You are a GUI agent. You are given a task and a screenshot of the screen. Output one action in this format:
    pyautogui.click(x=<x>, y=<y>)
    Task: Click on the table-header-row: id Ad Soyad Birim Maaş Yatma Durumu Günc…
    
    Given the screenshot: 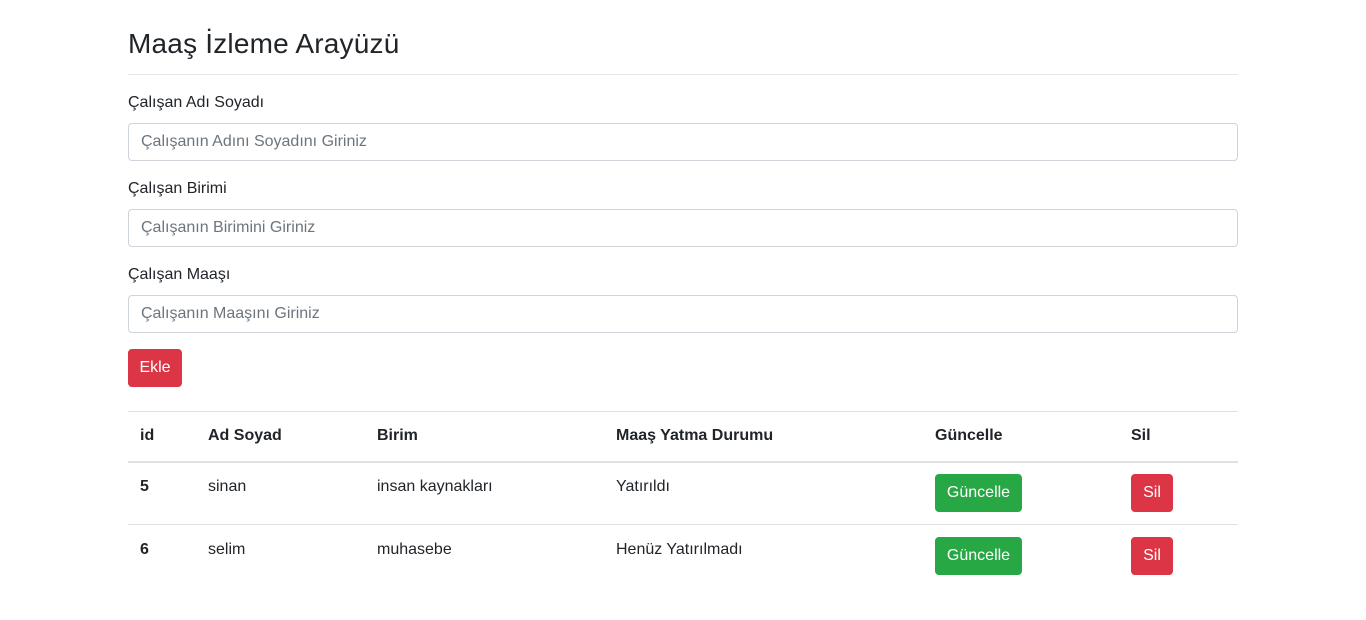 What is the action you would take?
    pyautogui.click(x=683, y=437)
    